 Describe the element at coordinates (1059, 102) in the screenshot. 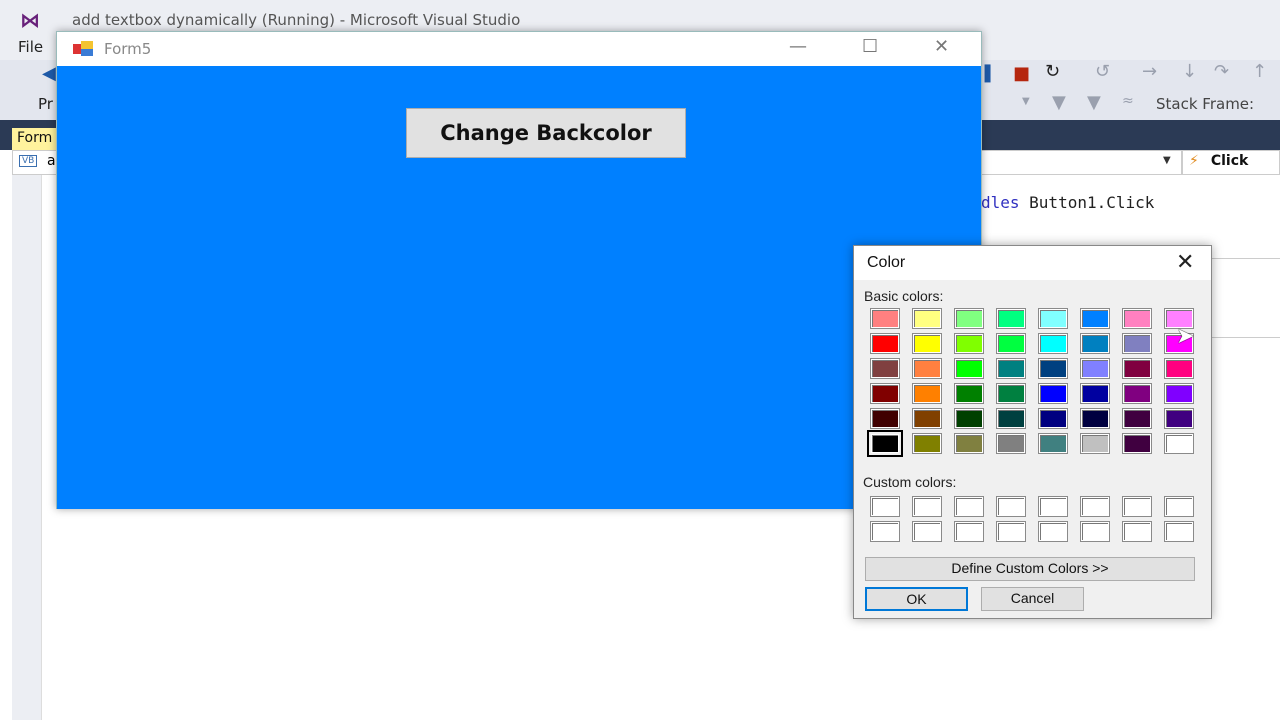

I see `filter-icon: ▼` at that location.